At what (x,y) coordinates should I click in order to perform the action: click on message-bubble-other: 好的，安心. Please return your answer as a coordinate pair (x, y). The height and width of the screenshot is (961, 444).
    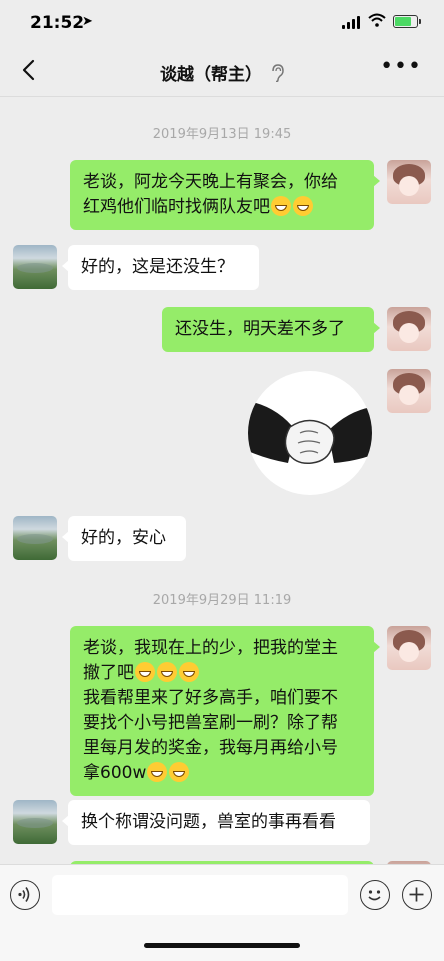
    Looking at the image, I should click on (124, 538).